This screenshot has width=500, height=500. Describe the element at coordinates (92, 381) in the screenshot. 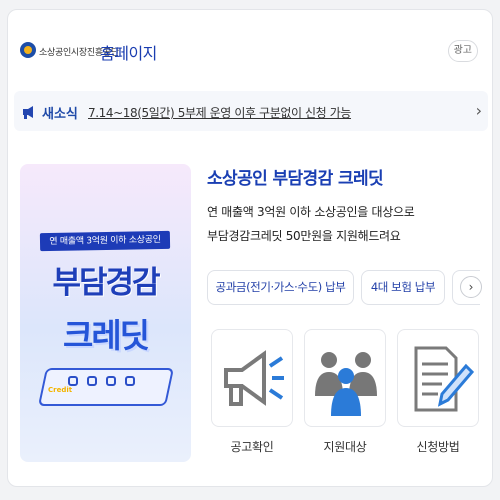

I see `flame-icon` at that location.